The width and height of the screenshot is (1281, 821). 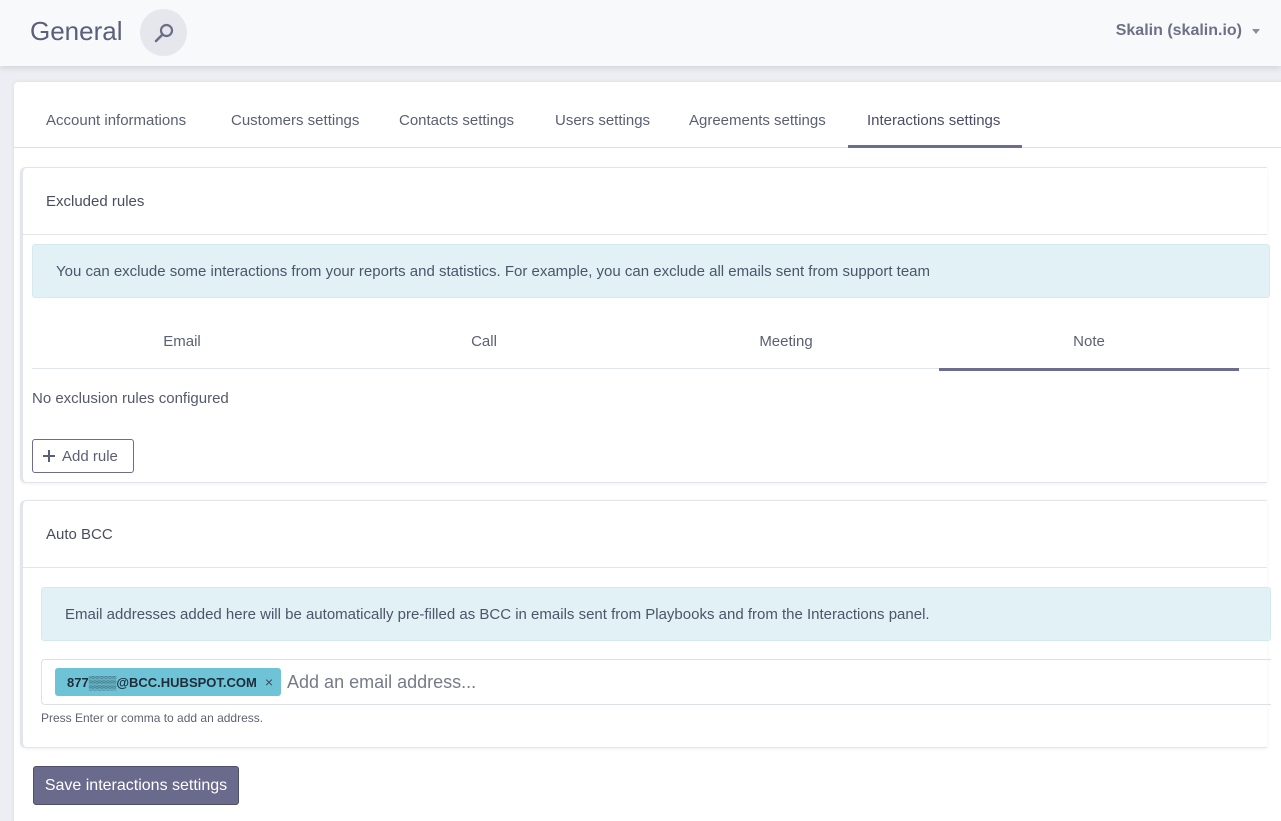 I want to click on top-bar: General Skalin (skalin.io), so click(x=640, y=33).